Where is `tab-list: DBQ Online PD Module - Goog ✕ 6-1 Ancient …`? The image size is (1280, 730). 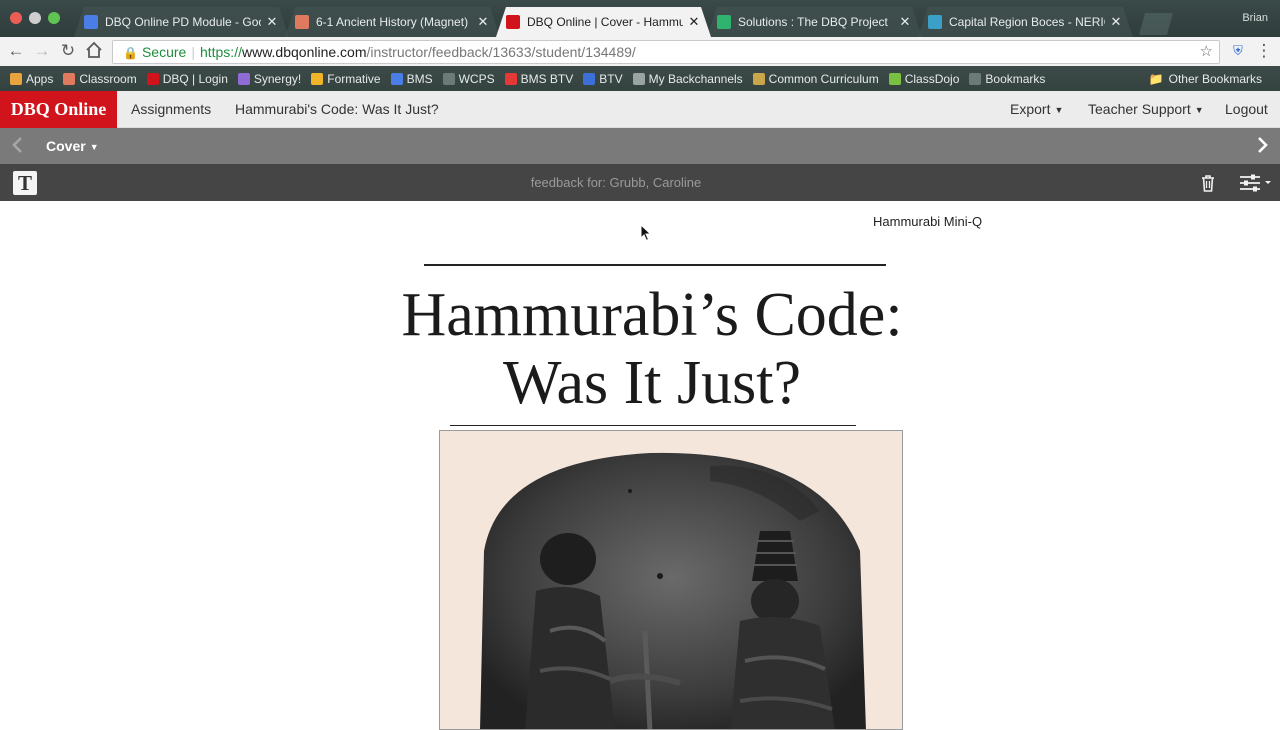
tab-list: DBQ Online PD Module - Goog ✕ 6-1 Ancient … is located at coordinates (623, 22).